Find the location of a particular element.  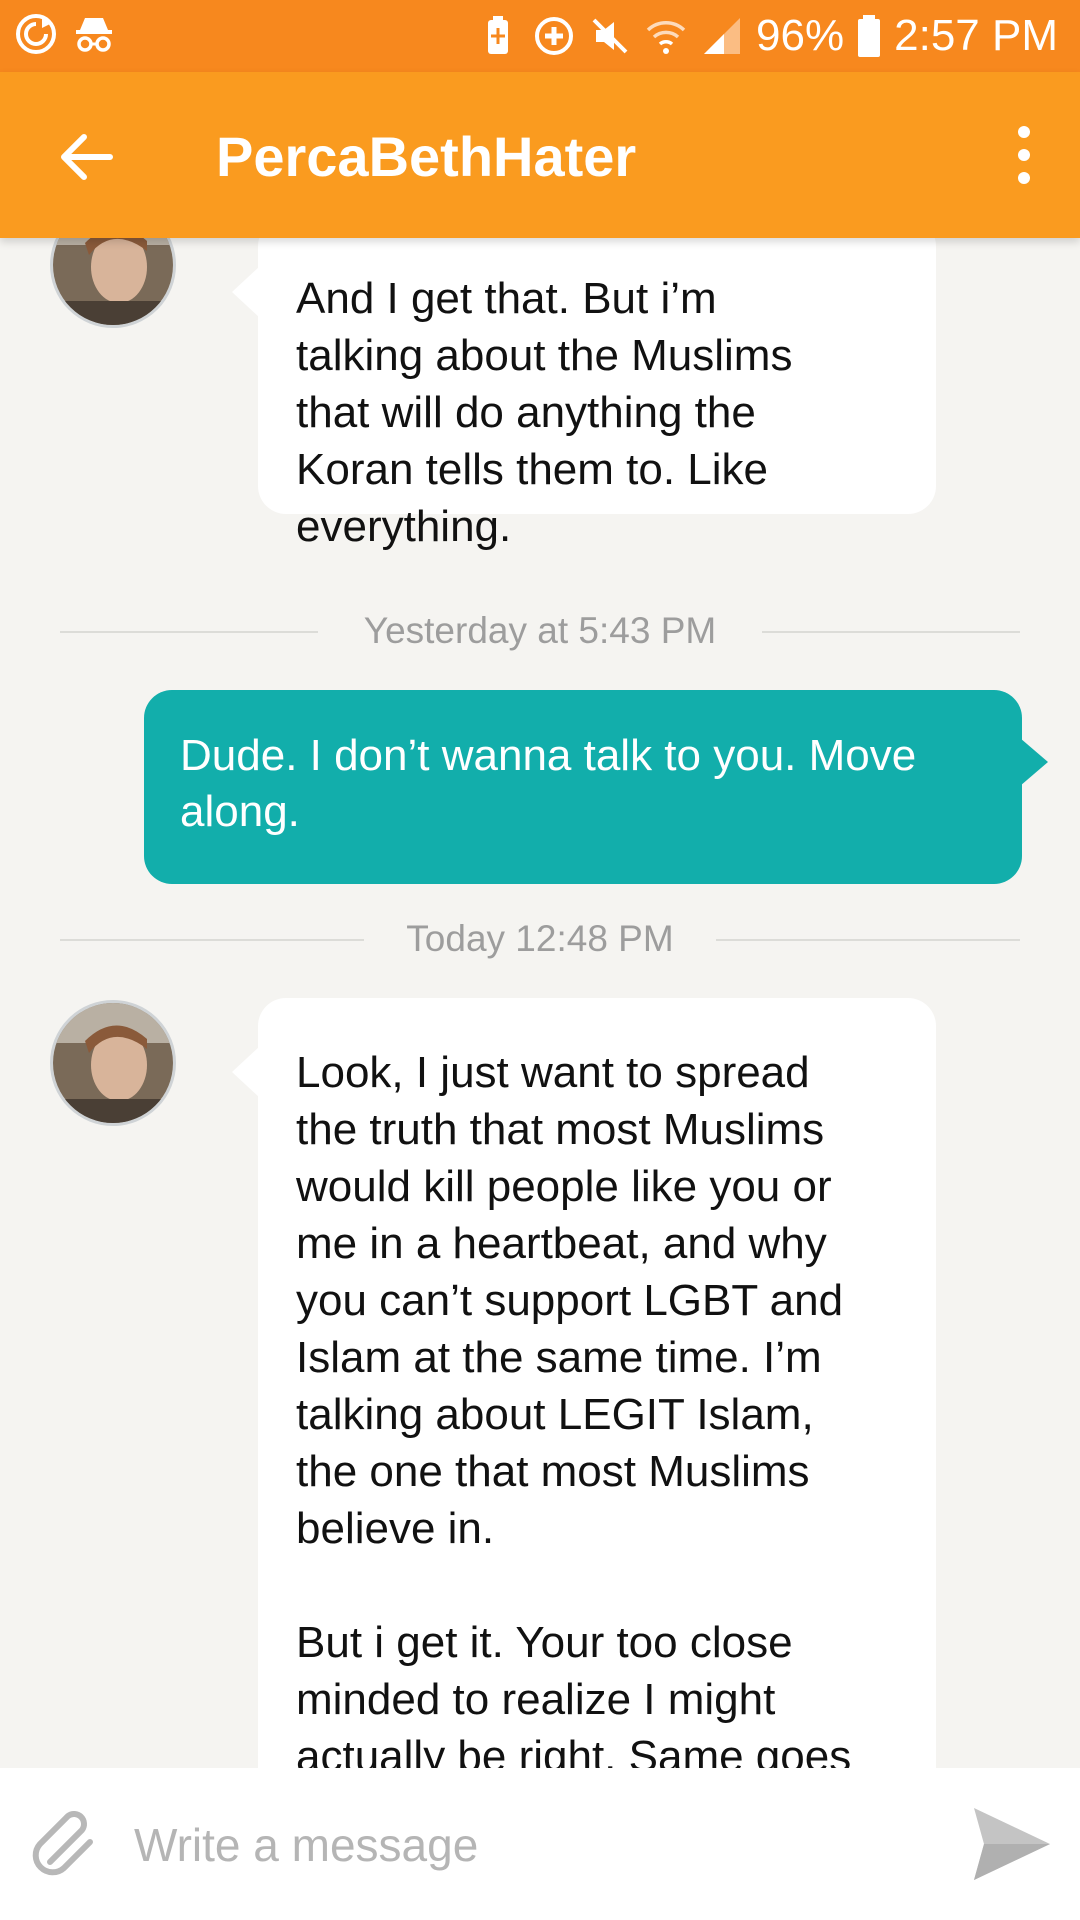

app-bar: PercaBethHater is located at coordinates (540, 155).